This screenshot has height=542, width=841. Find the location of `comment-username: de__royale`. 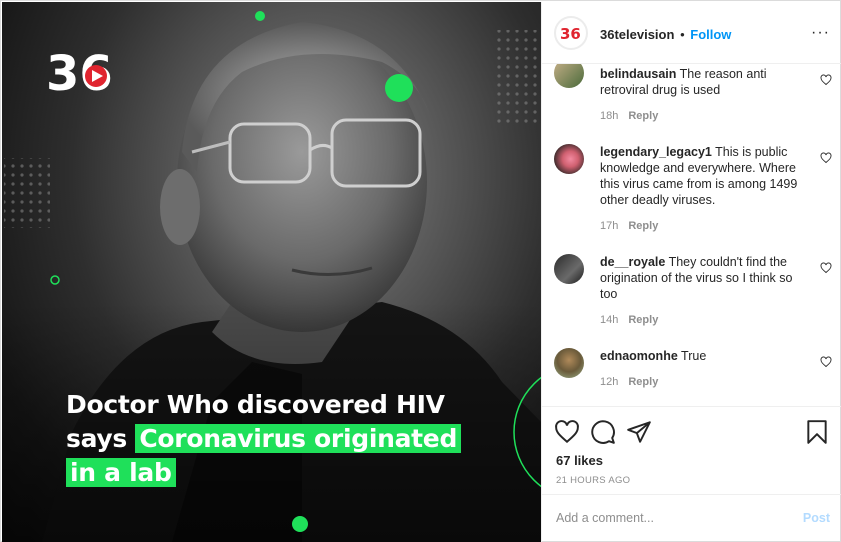

comment-username: de__royale is located at coordinates (632, 262).